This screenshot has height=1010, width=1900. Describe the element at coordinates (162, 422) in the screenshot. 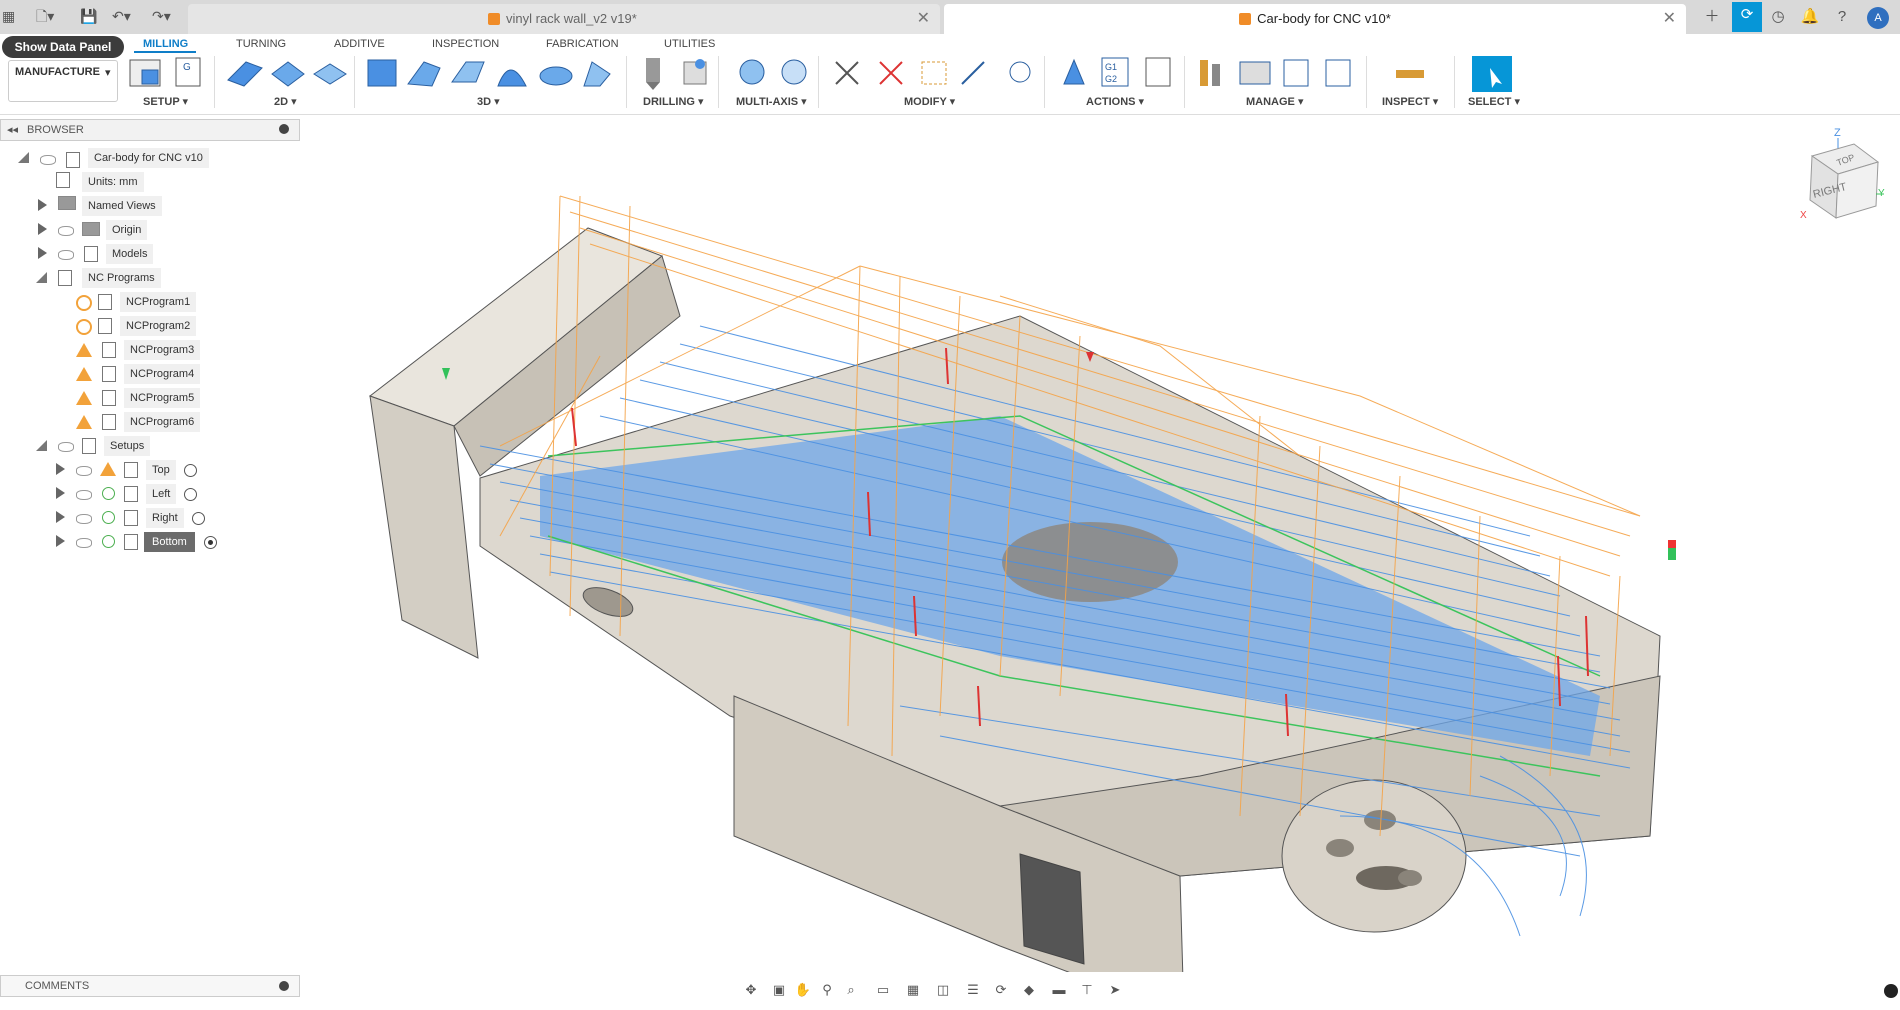

I see `nc-program-6: NCProgram6` at that location.